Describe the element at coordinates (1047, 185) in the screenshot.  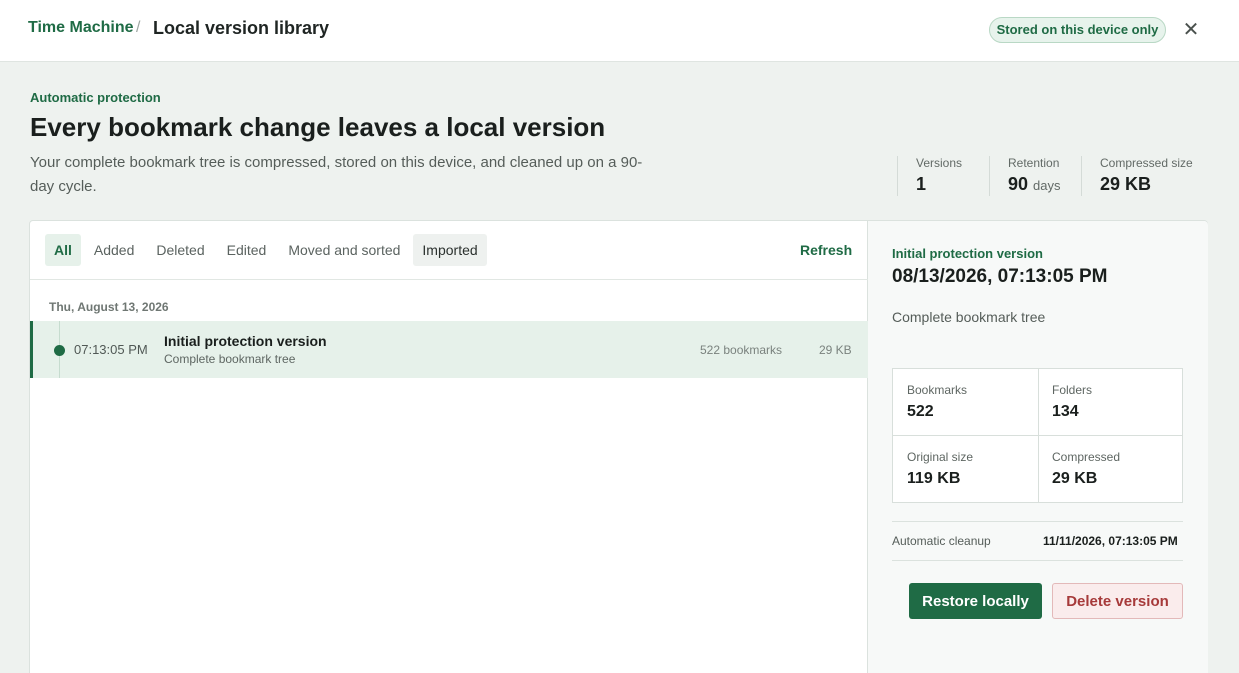
I see `stat-retention-unit: days` at that location.